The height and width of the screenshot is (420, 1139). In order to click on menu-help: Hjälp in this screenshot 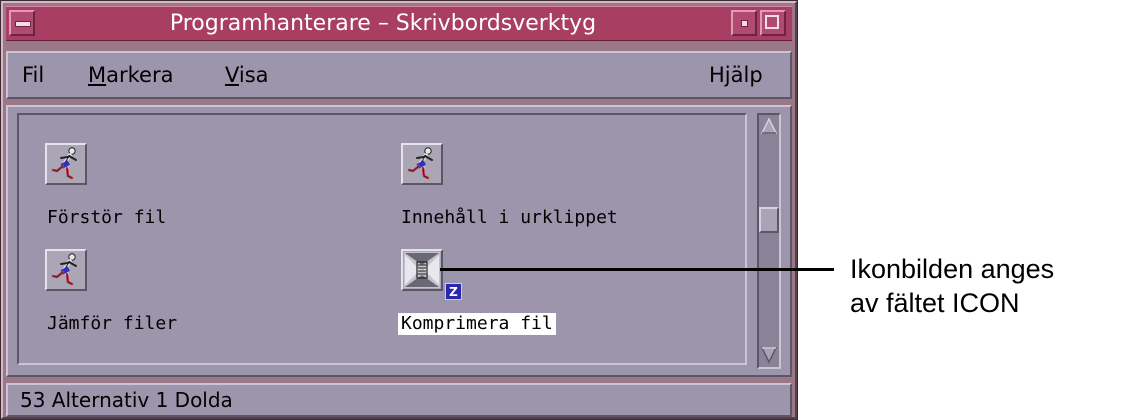, I will do `click(736, 75)`.